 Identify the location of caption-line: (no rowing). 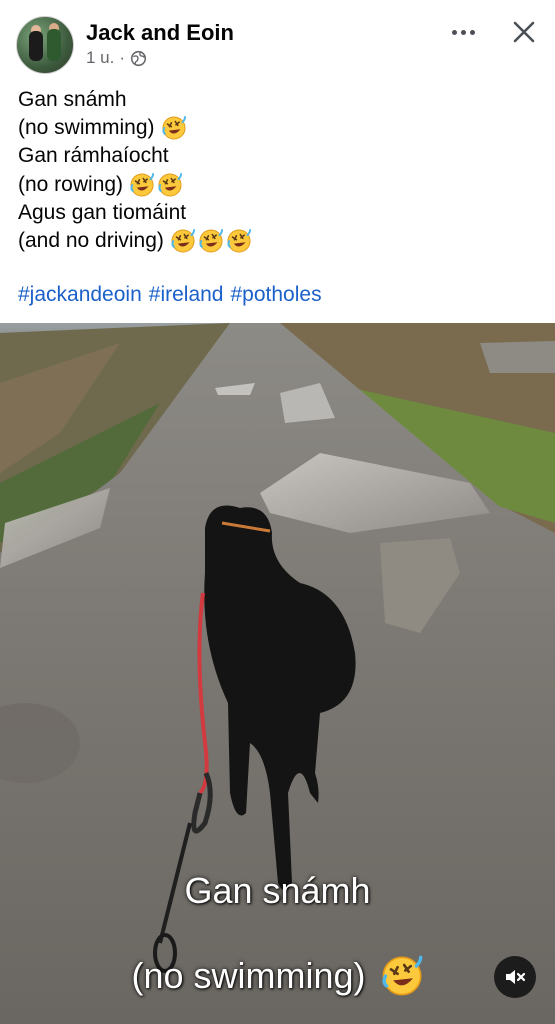
(278, 185).